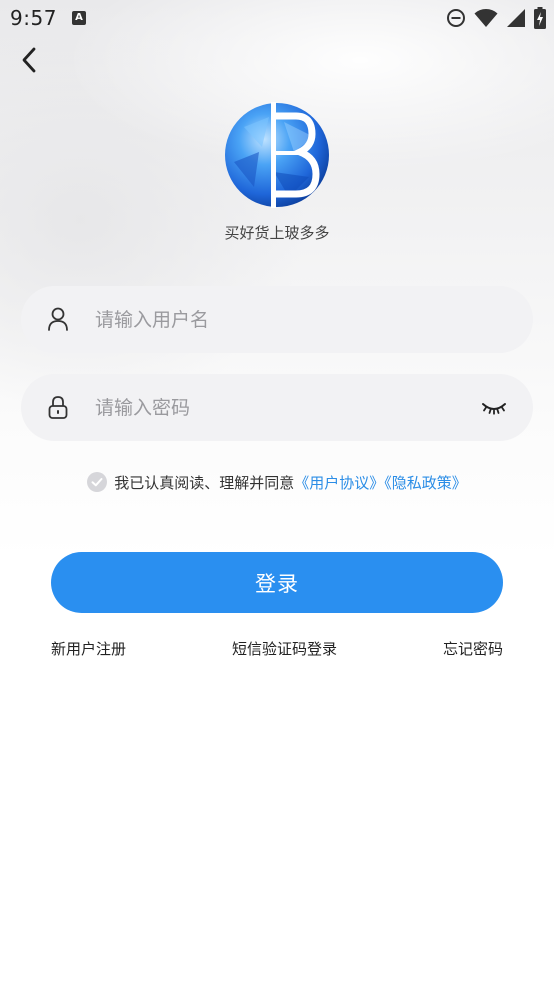 The width and height of the screenshot is (554, 984). I want to click on chevron-left-icon, so click(29, 60).